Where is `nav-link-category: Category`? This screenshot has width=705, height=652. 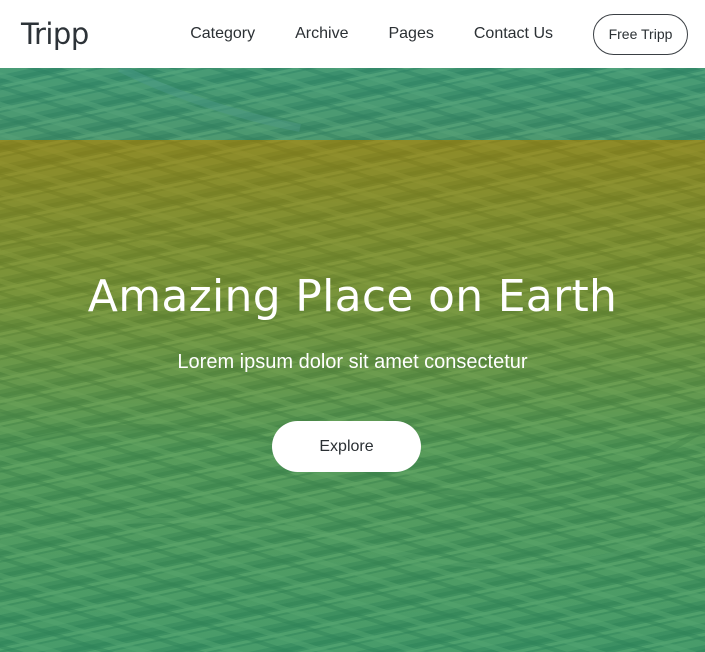
nav-link-category: Category is located at coordinates (222, 34).